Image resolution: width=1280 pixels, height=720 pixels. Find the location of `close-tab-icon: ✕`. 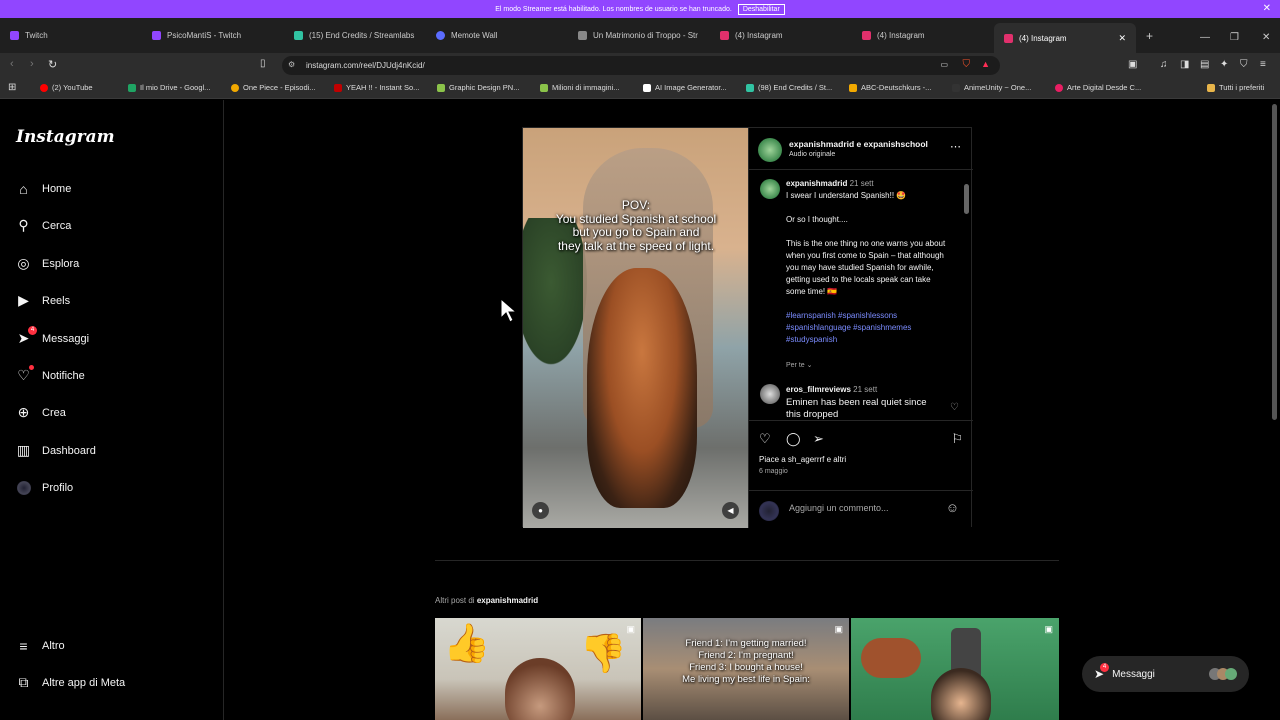

close-tab-icon: ✕ is located at coordinates (1122, 38).